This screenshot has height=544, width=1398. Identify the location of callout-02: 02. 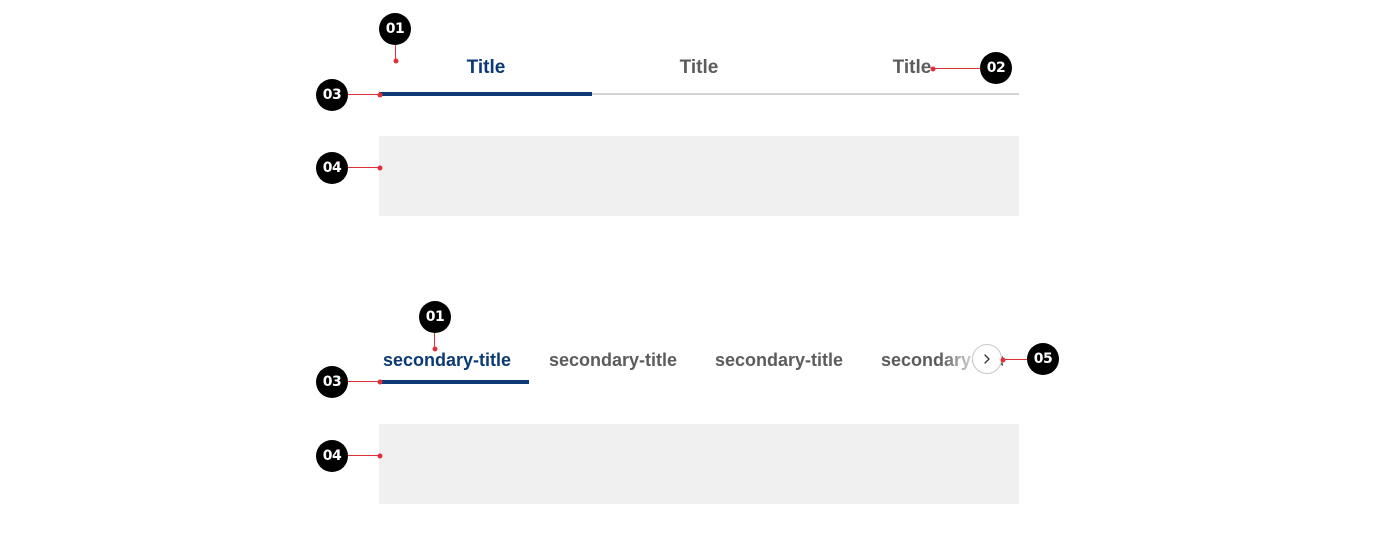
(996, 68).